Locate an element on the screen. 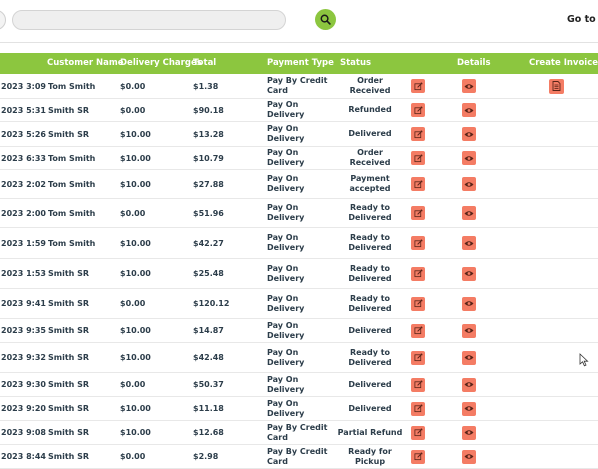 The width and height of the screenshot is (598, 469). top-bar: Go to Pa is located at coordinates (299, 21).